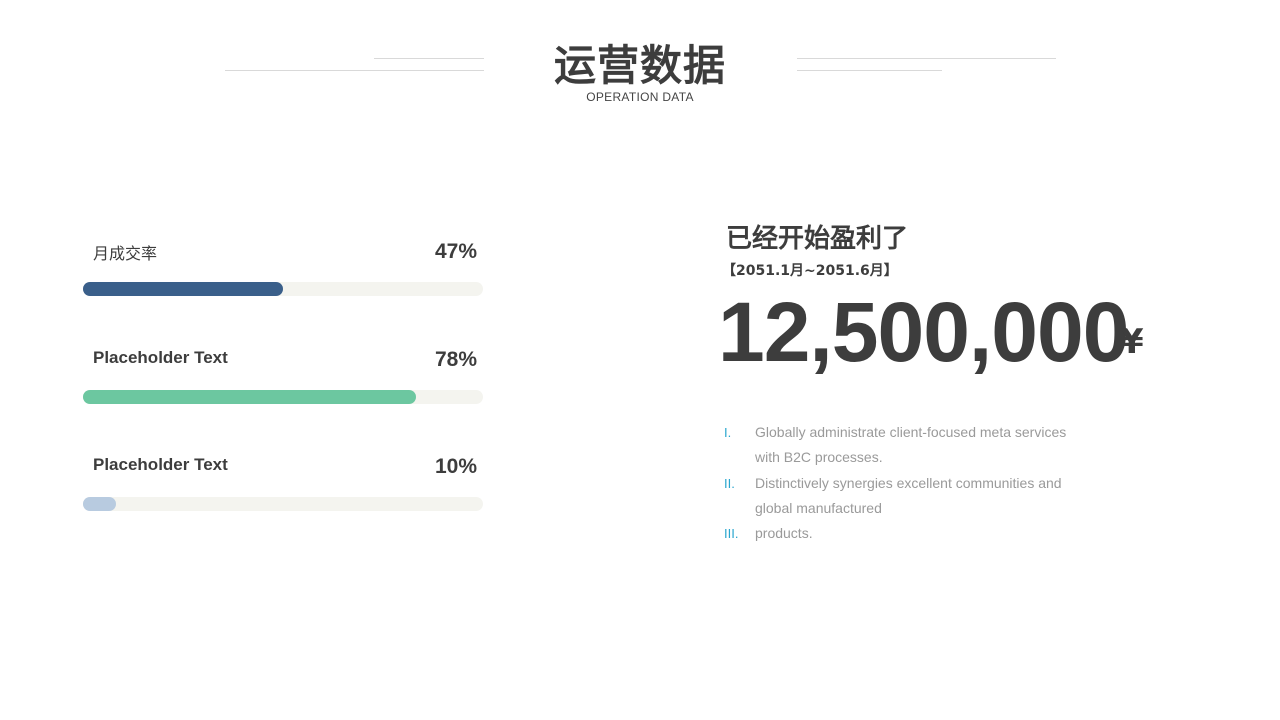 The image size is (1280, 720). Describe the element at coordinates (639, 65) in the screenshot. I see `page-title: 运营数据` at that location.